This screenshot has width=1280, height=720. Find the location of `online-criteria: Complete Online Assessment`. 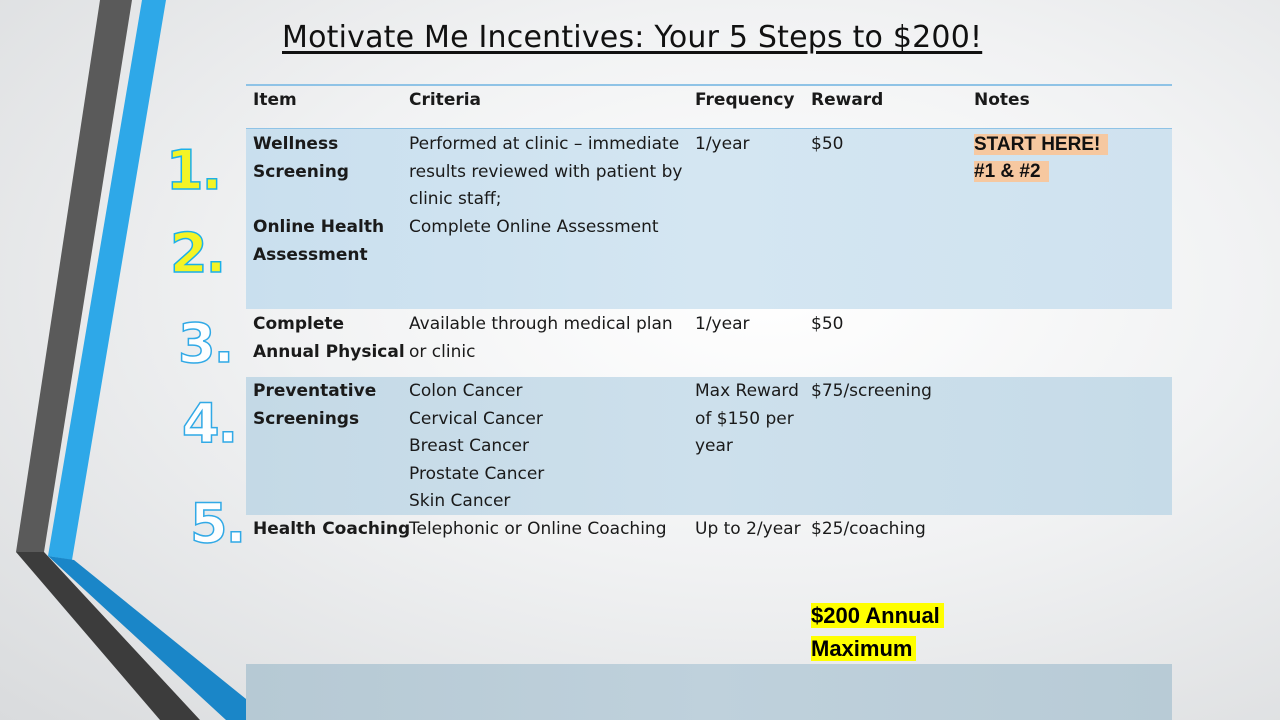

online-criteria: Complete Online Assessment is located at coordinates (534, 227).